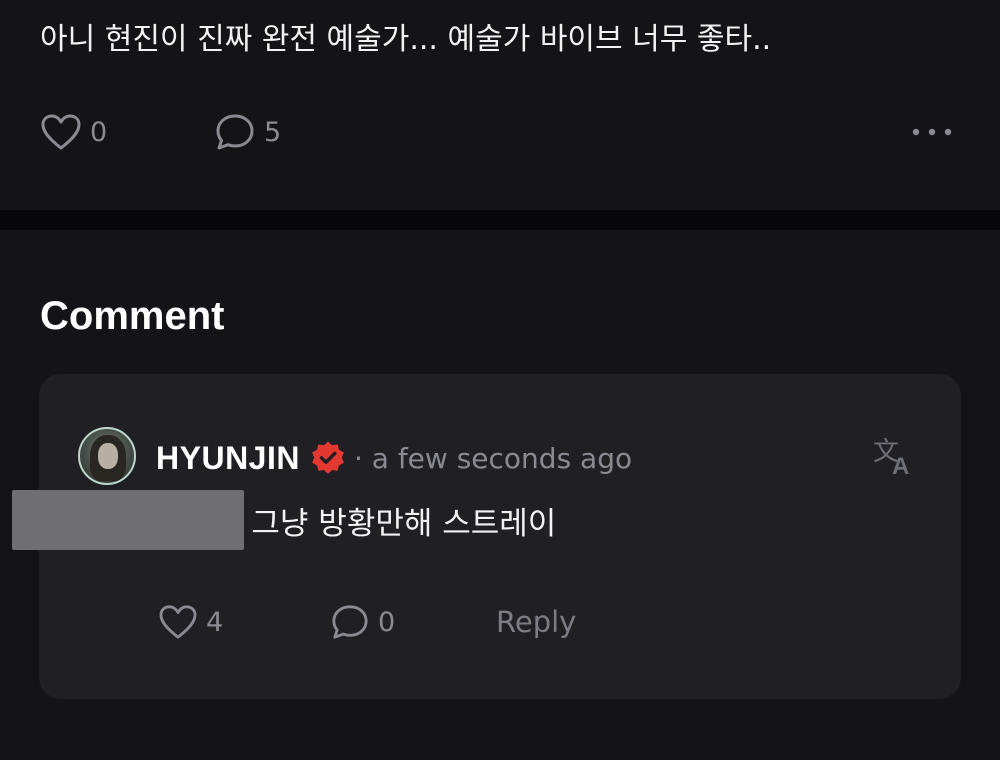 This screenshot has width=1000, height=760. I want to click on comment-like-button: 4, so click(190, 622).